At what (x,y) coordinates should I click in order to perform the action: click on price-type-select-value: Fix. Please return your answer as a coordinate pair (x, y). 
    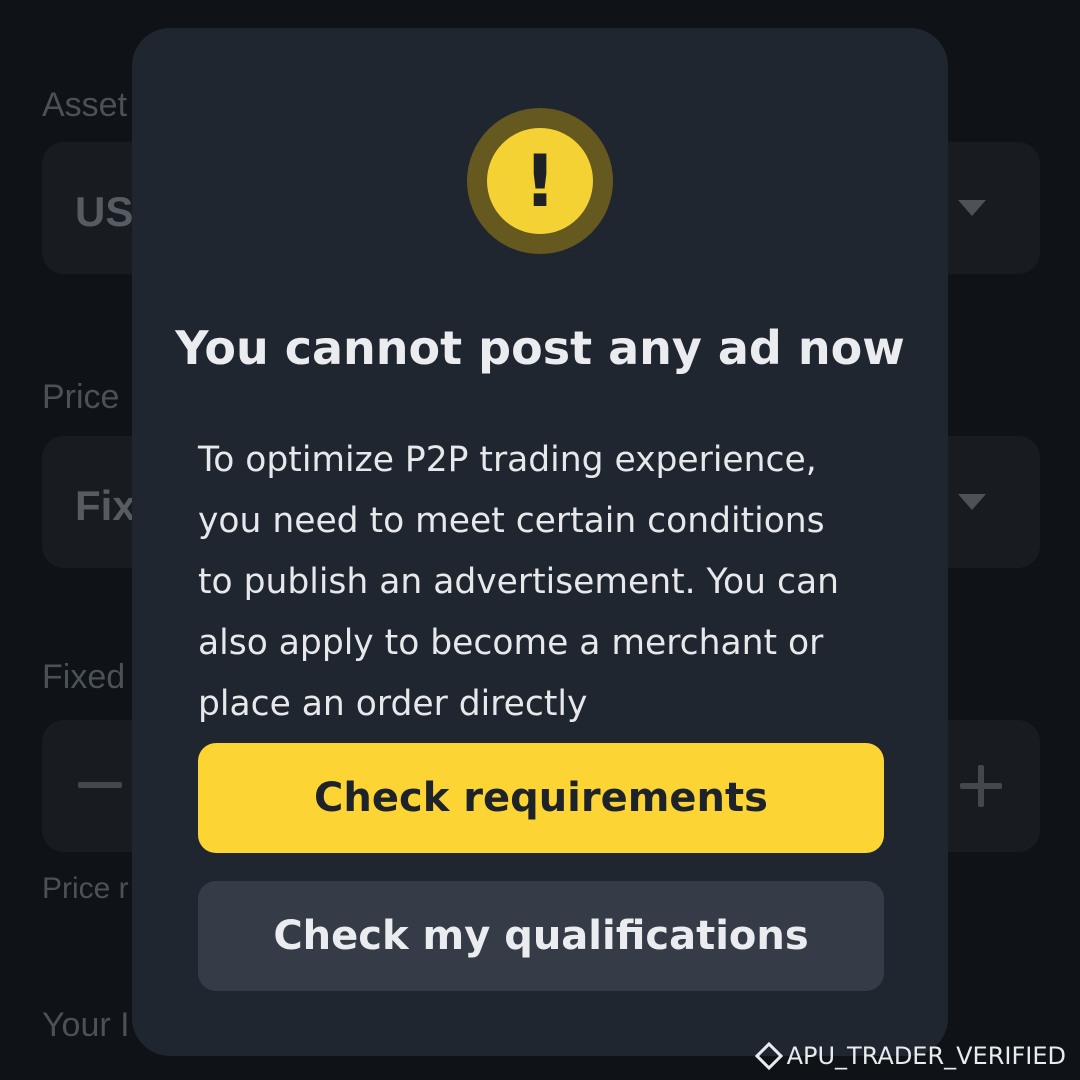
    Looking at the image, I should click on (105, 505).